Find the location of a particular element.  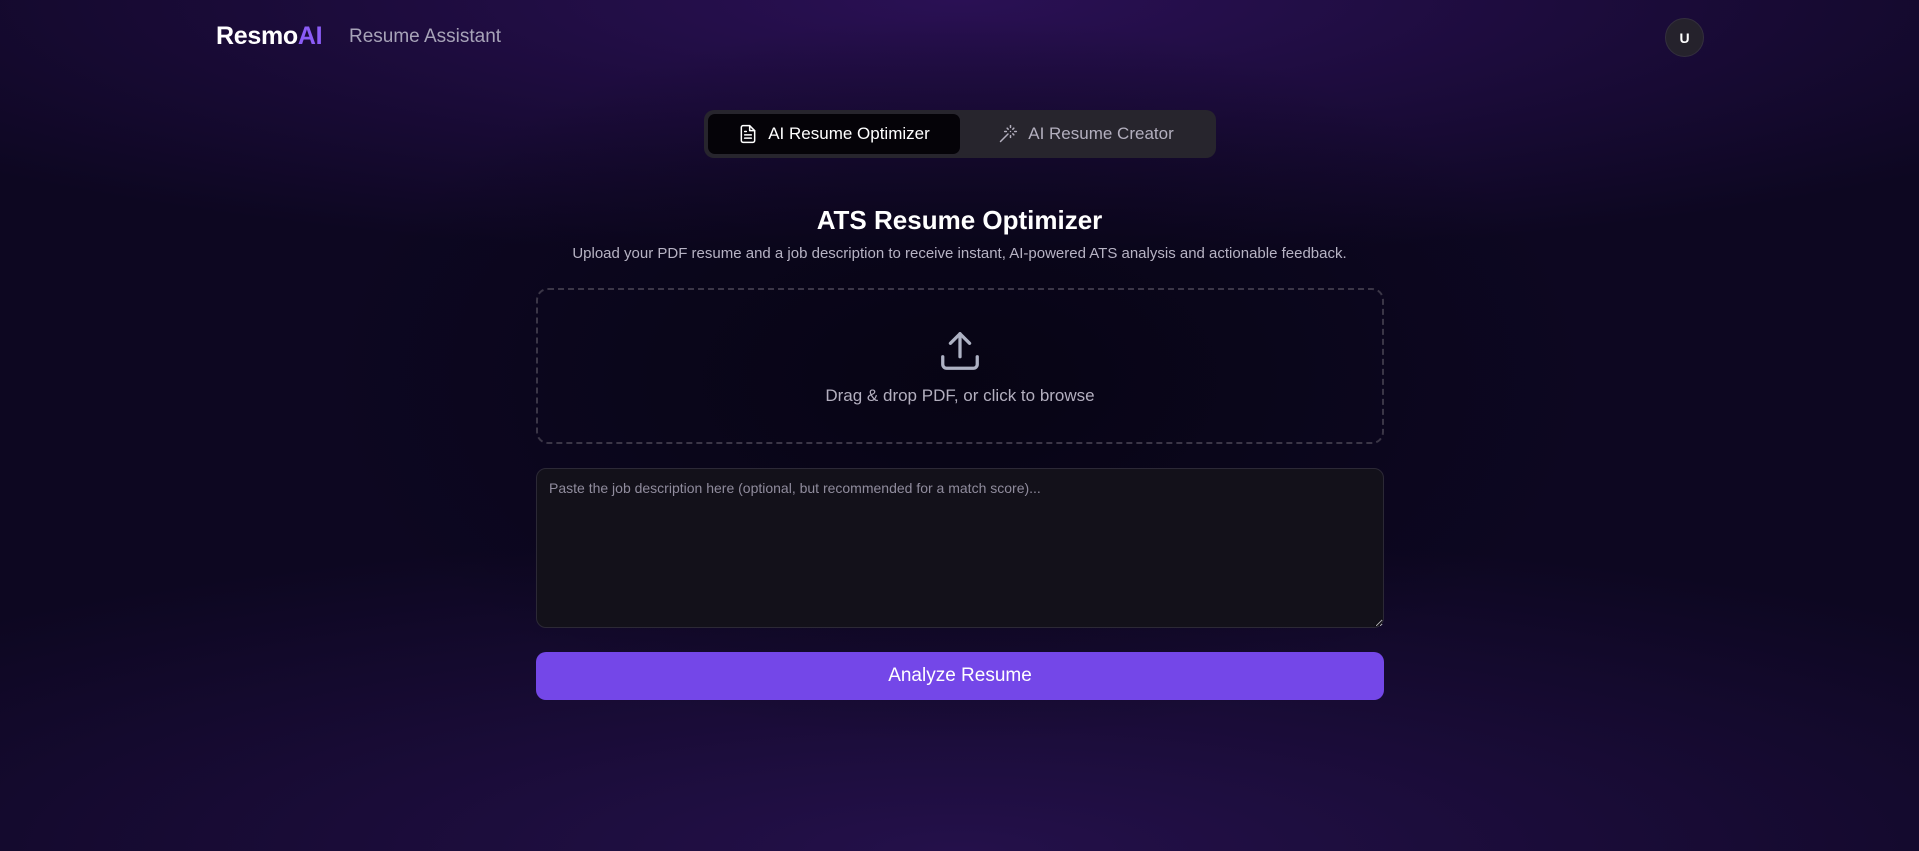

app-subtitle: Resume Assistant is located at coordinates (425, 36).